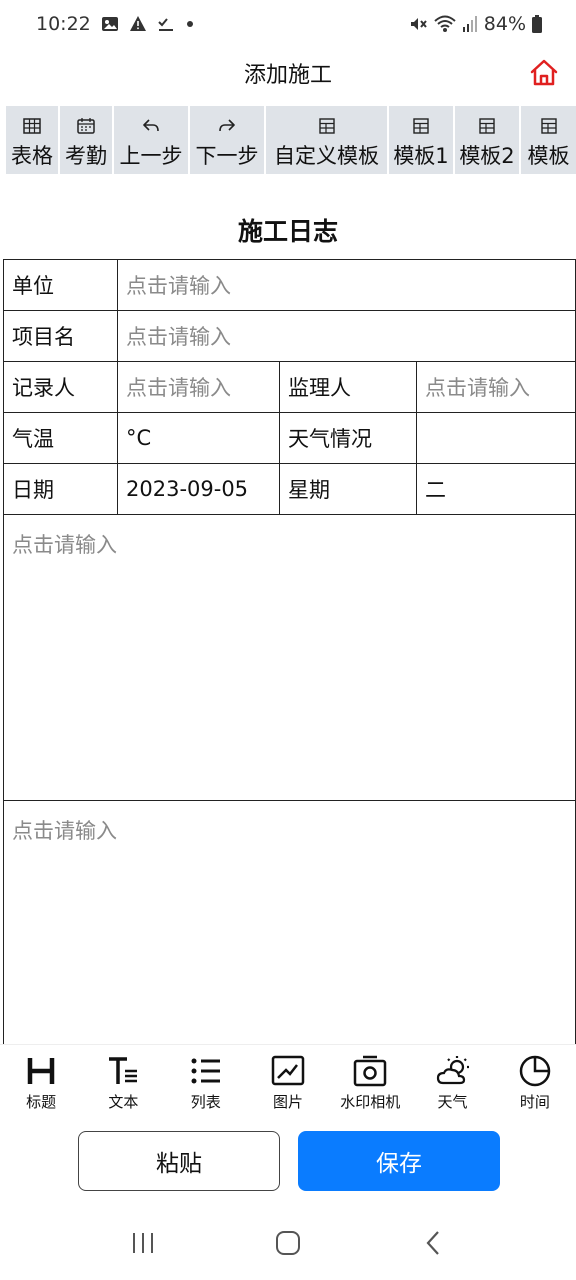  I want to click on system-nav-bar, so click(288, 1243).